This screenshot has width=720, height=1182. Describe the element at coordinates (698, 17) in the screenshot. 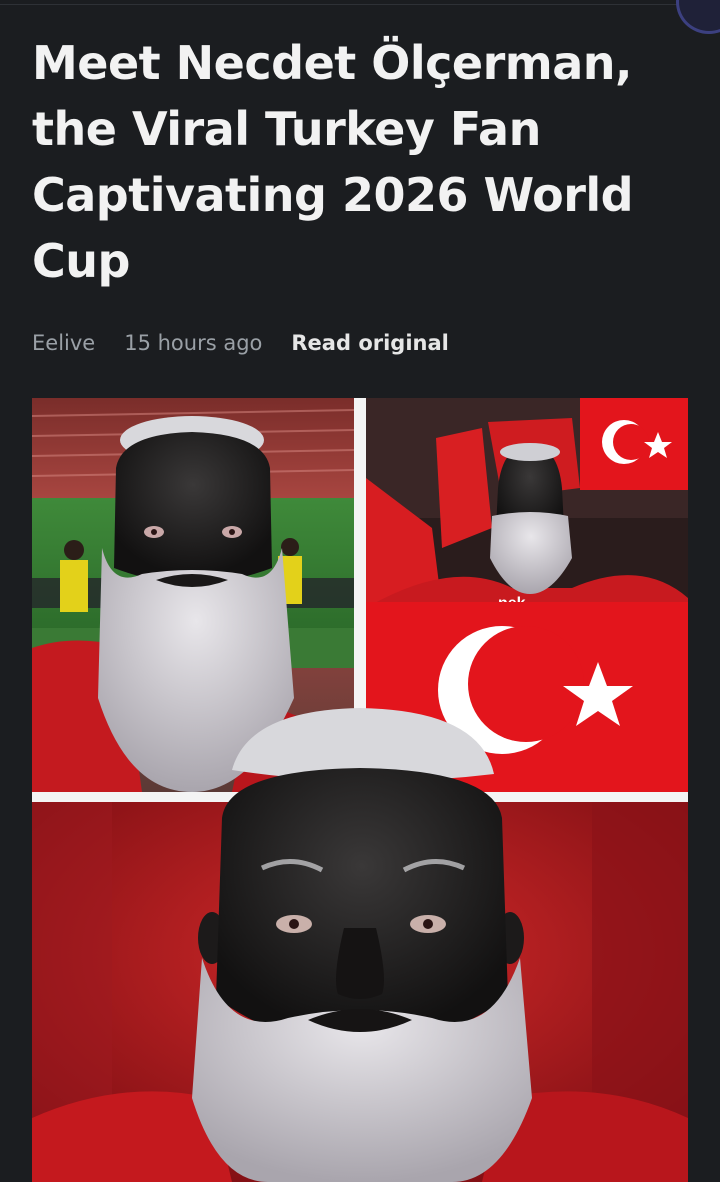

I see `profile-avatar` at that location.